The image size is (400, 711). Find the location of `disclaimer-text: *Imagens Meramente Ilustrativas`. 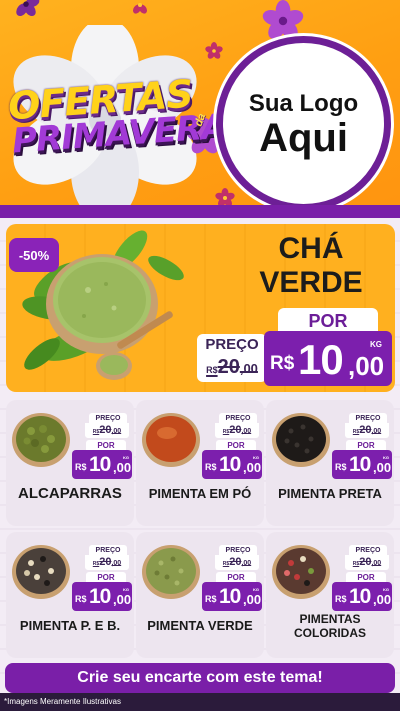

disclaimer-text: *Imagens Meramente Ilustrativas is located at coordinates (62, 701).